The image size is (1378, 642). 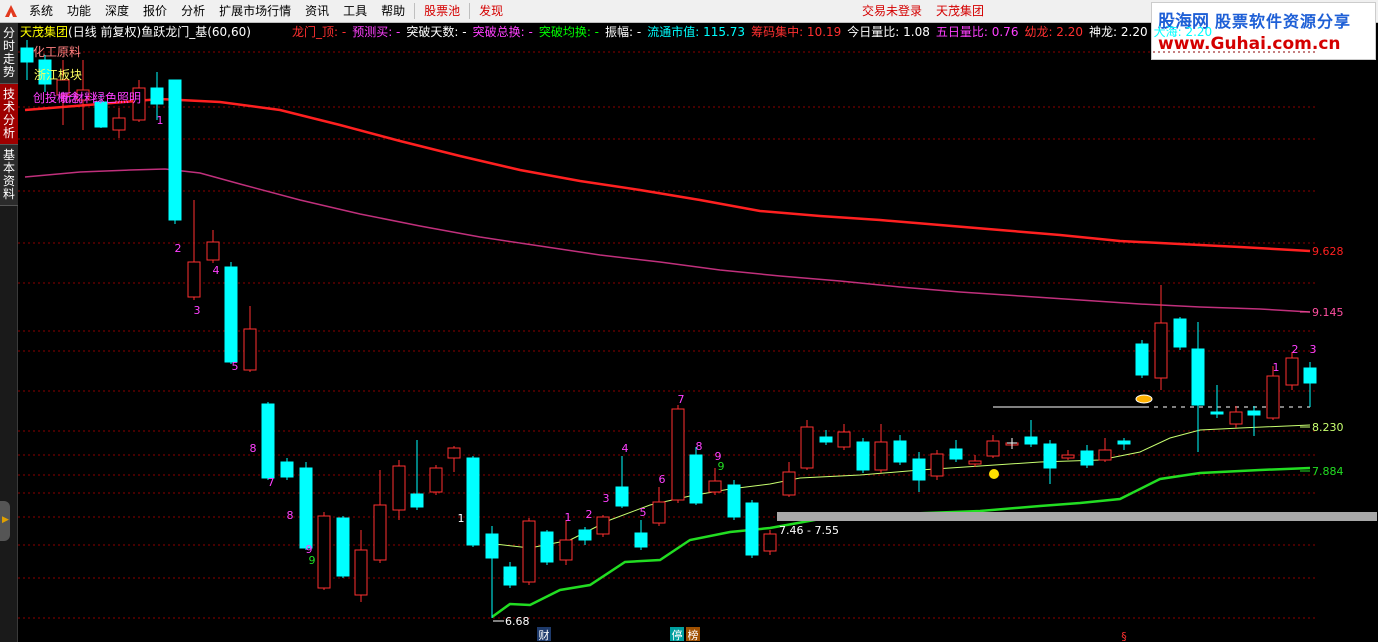 What do you see at coordinates (9, 53) in the screenshot?
I see `tab-intraday: 分时走势` at bounding box center [9, 53].